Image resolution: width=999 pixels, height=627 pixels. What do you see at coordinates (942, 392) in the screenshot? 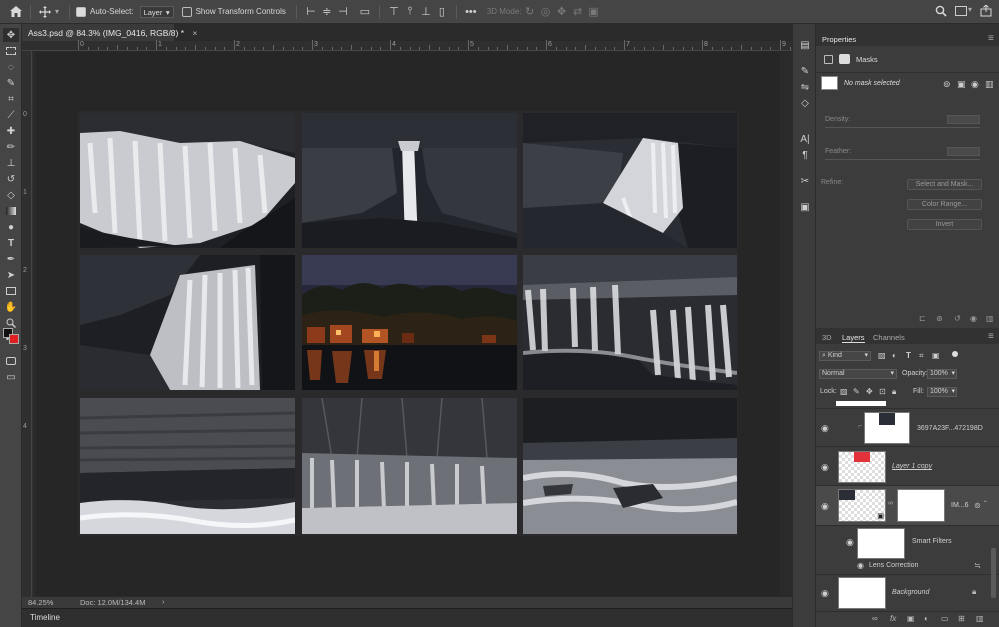
I see `fill-field: 100% ▾` at bounding box center [942, 392].